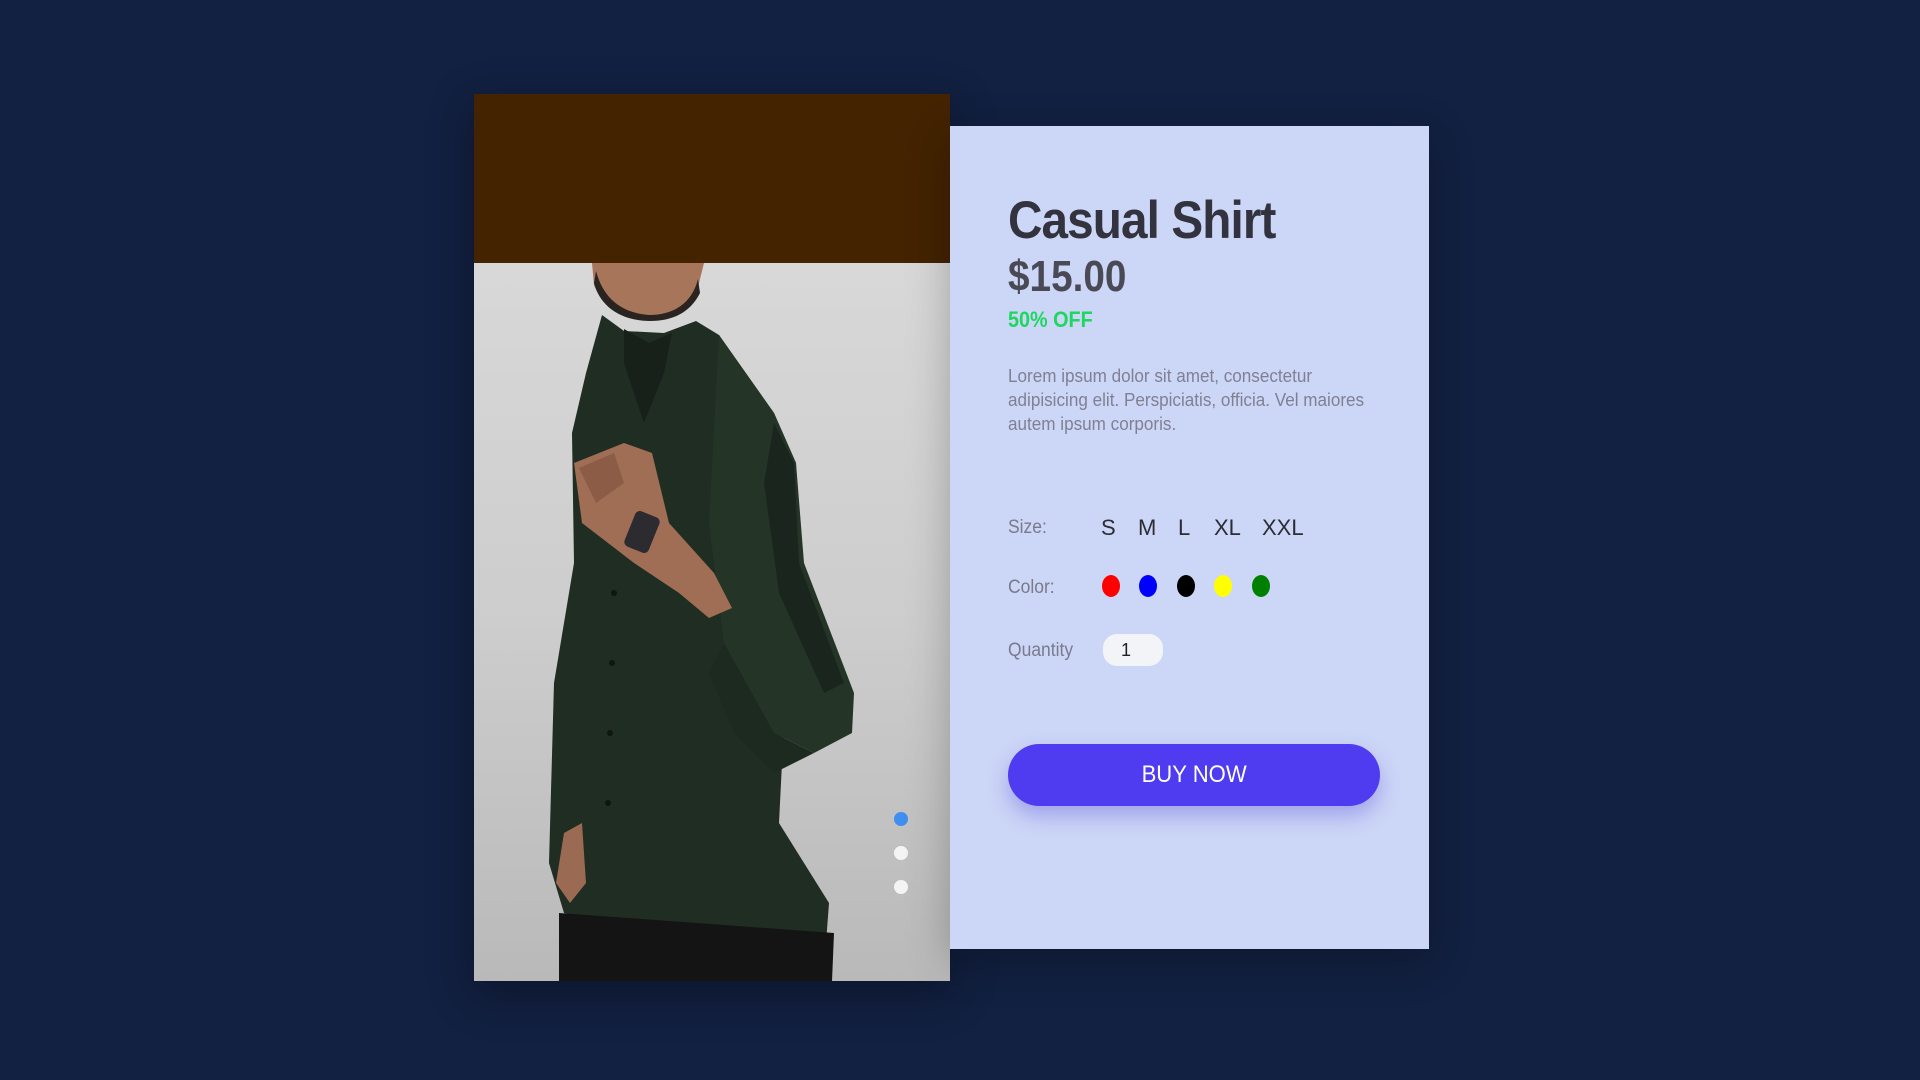  I want to click on quantity-input, so click(1133, 650).